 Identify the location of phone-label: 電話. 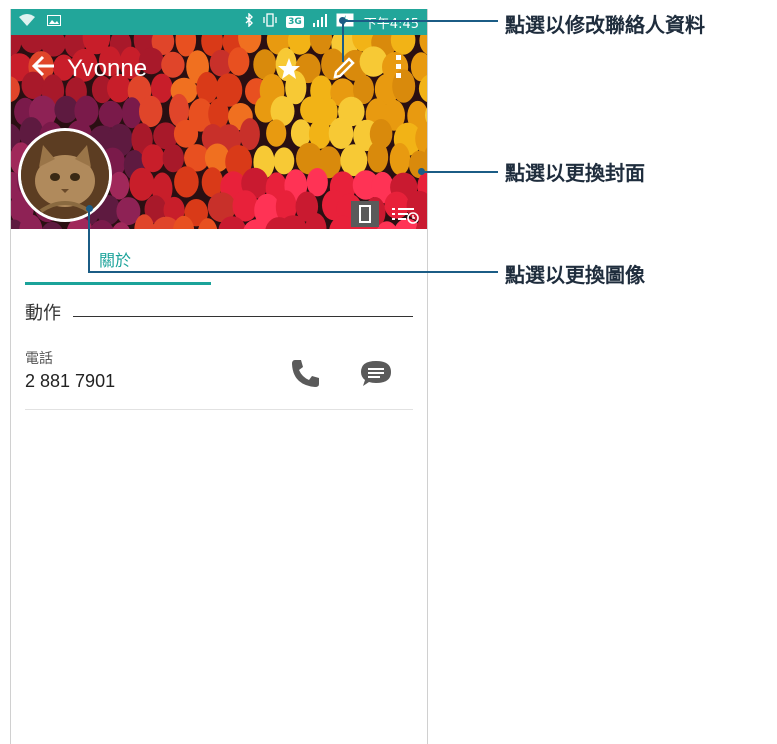
(39, 359).